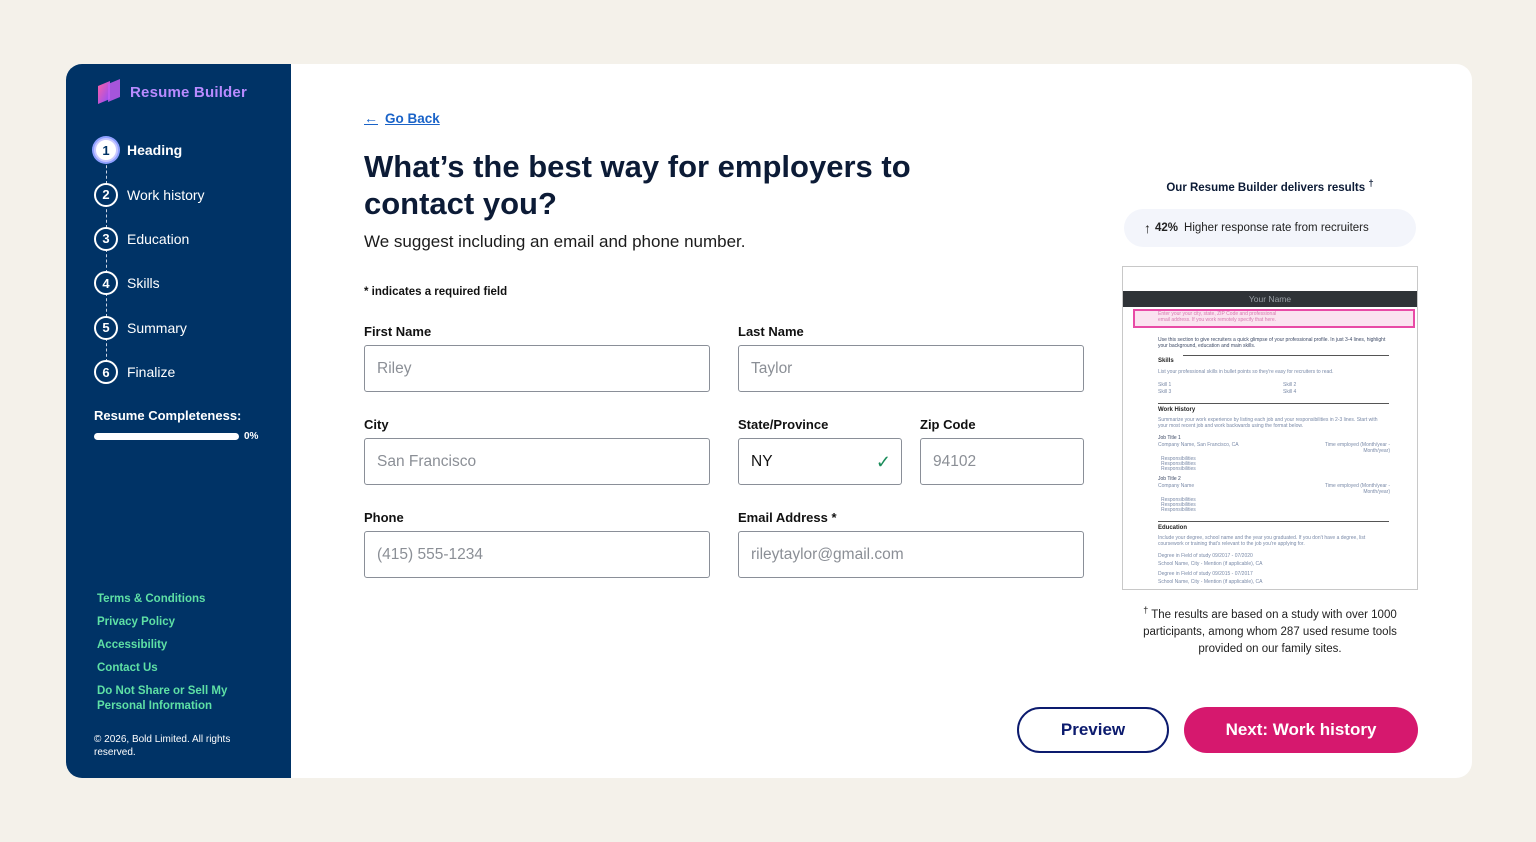 The height and width of the screenshot is (842, 1536). What do you see at coordinates (1270, 186) in the screenshot?
I see `panel-title: Our Resume Builder delivers results †` at bounding box center [1270, 186].